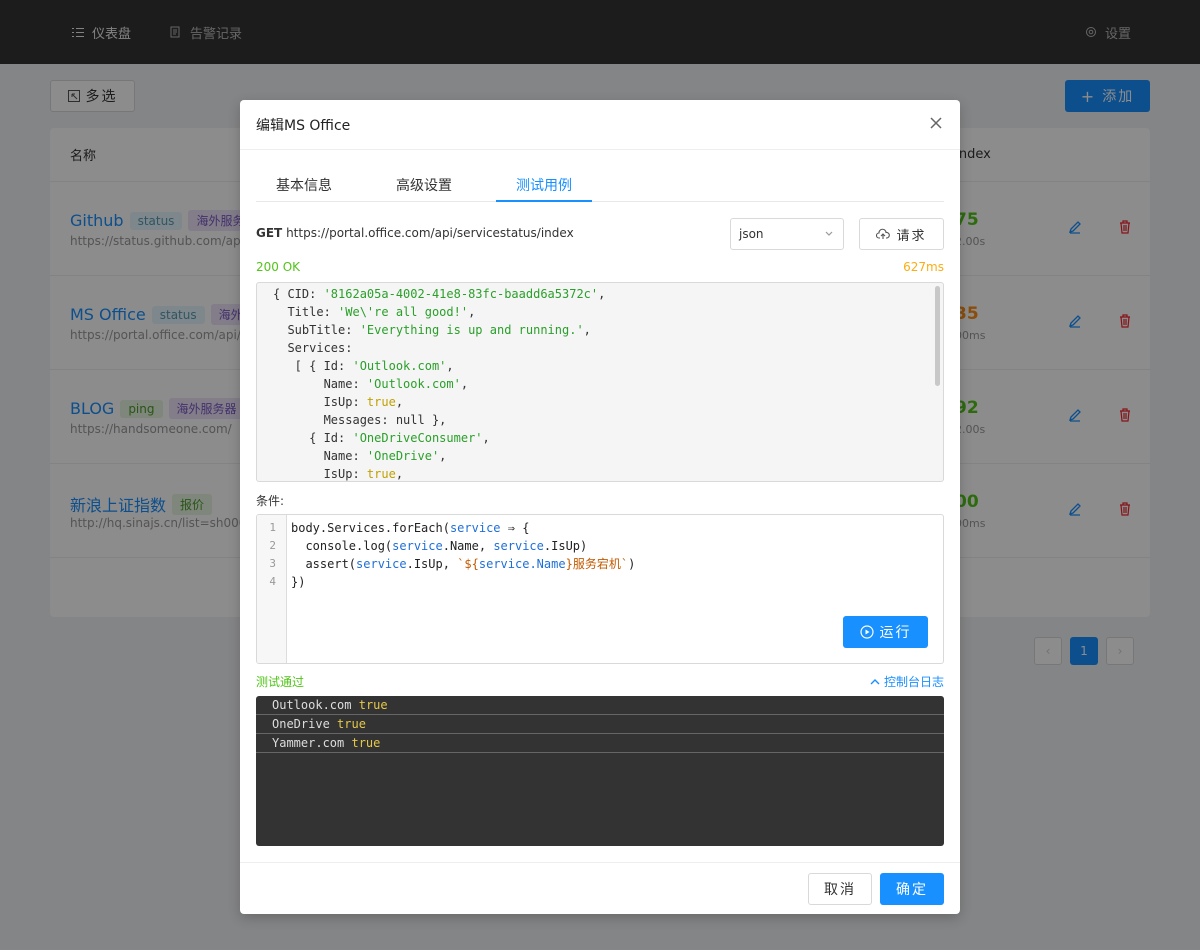  I want to click on modal-footer: 取消 确定, so click(600, 888).